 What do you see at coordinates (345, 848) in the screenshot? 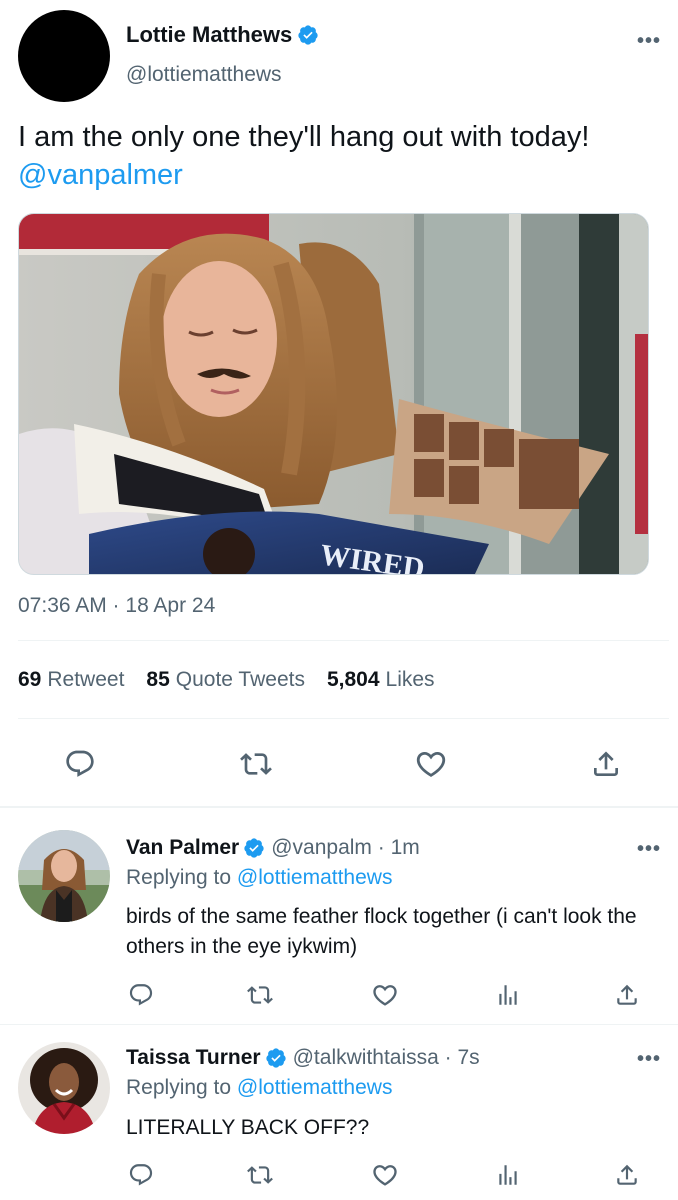
I see `reply-handle-time: @vanpalm · 1m` at bounding box center [345, 848].